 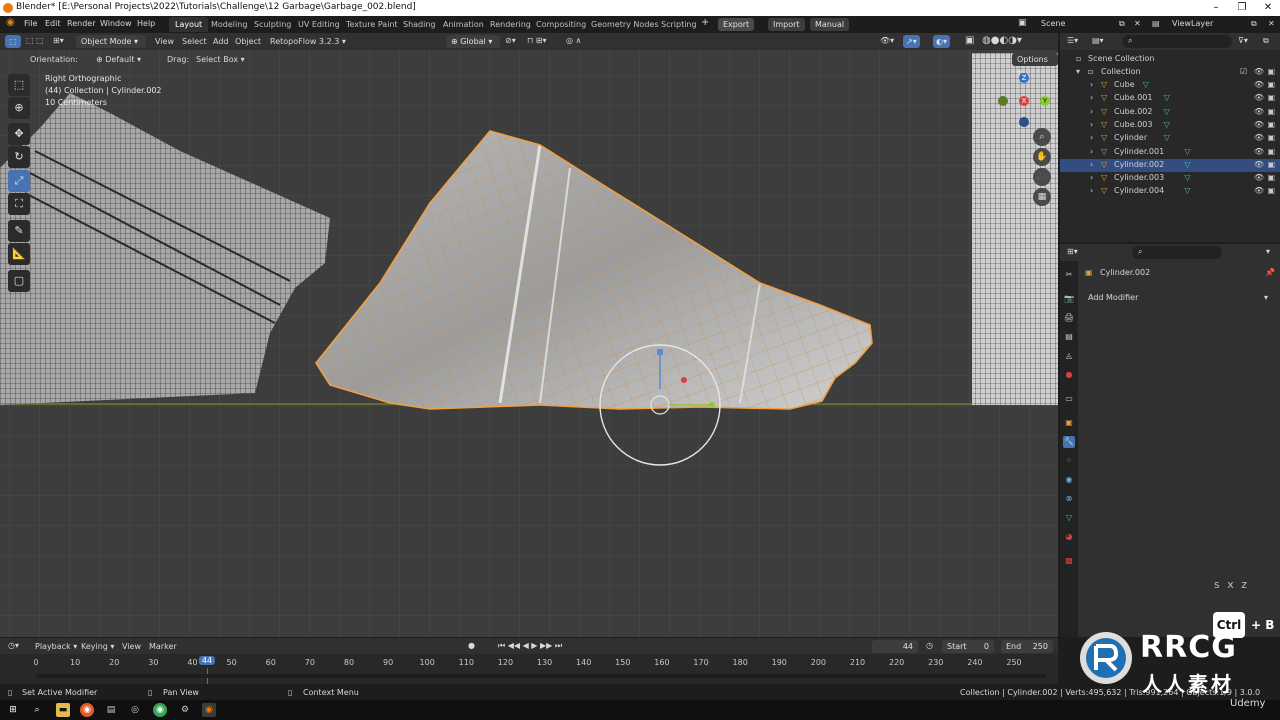 What do you see at coordinates (1216, 8) in the screenshot?
I see `minimize-icon: –` at bounding box center [1216, 8].